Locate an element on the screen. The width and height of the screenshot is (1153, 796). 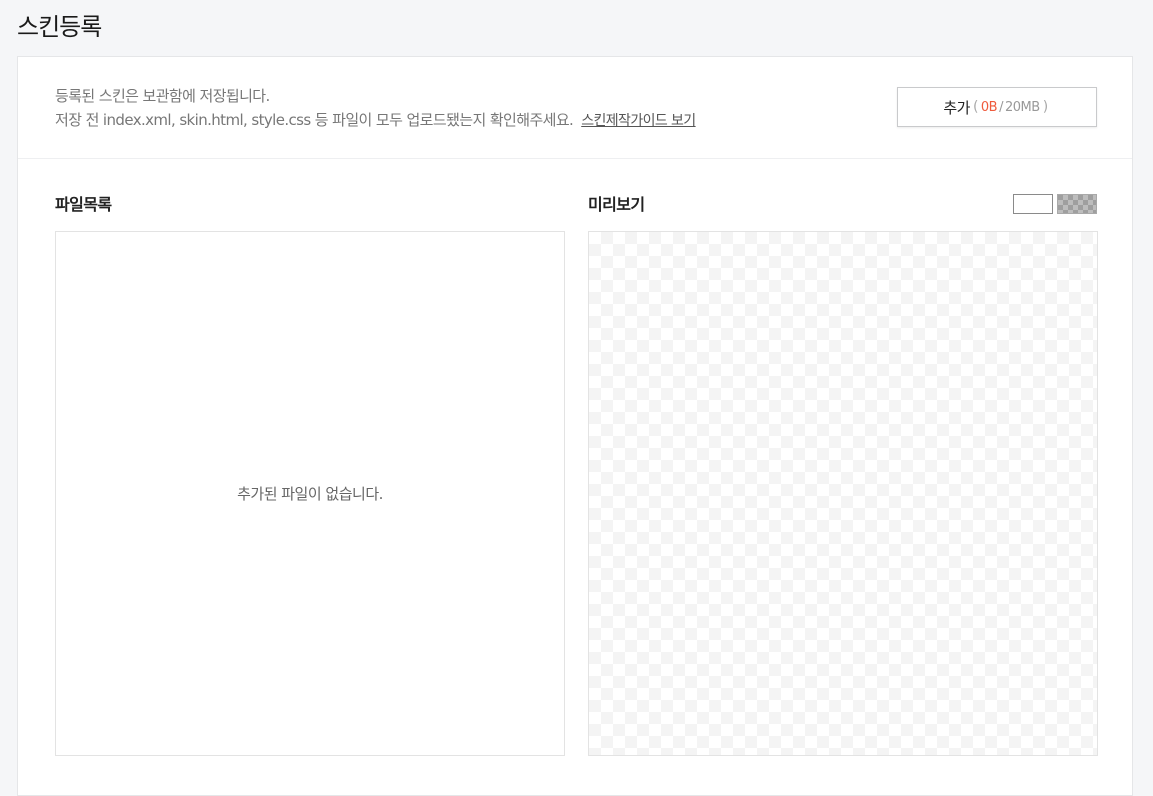
preview-bg-checker-toggle is located at coordinates (1077, 204).